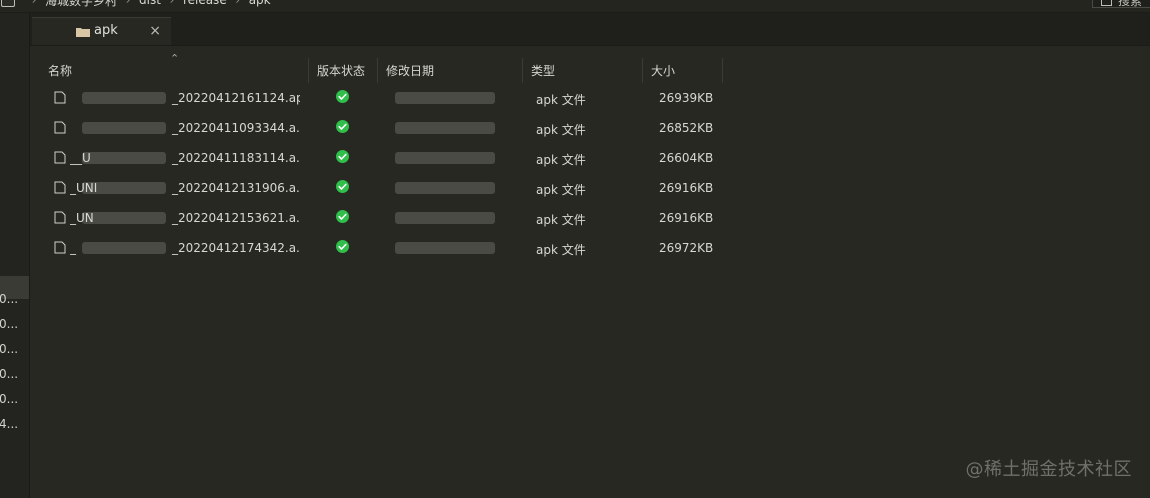  Describe the element at coordinates (683, 70) in the screenshot. I see `column-size: 大小` at that location.